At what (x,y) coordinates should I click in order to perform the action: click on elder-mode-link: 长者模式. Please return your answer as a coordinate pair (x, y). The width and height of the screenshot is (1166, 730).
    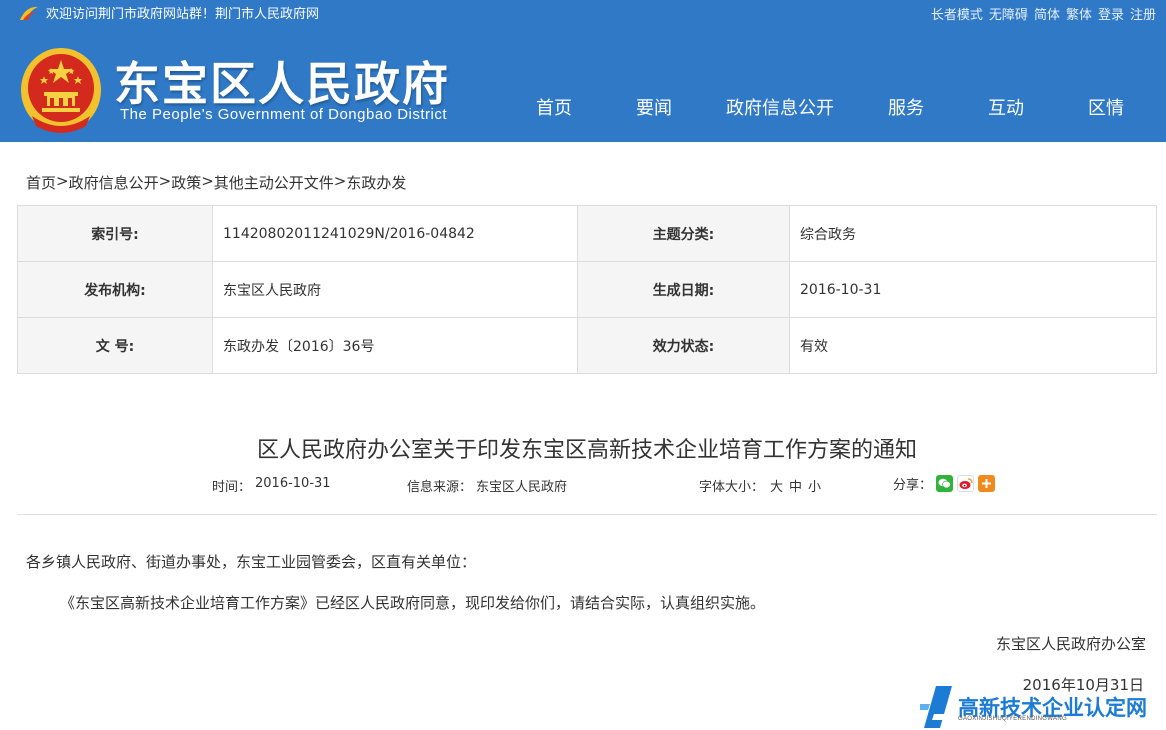
    Looking at the image, I should click on (957, 13).